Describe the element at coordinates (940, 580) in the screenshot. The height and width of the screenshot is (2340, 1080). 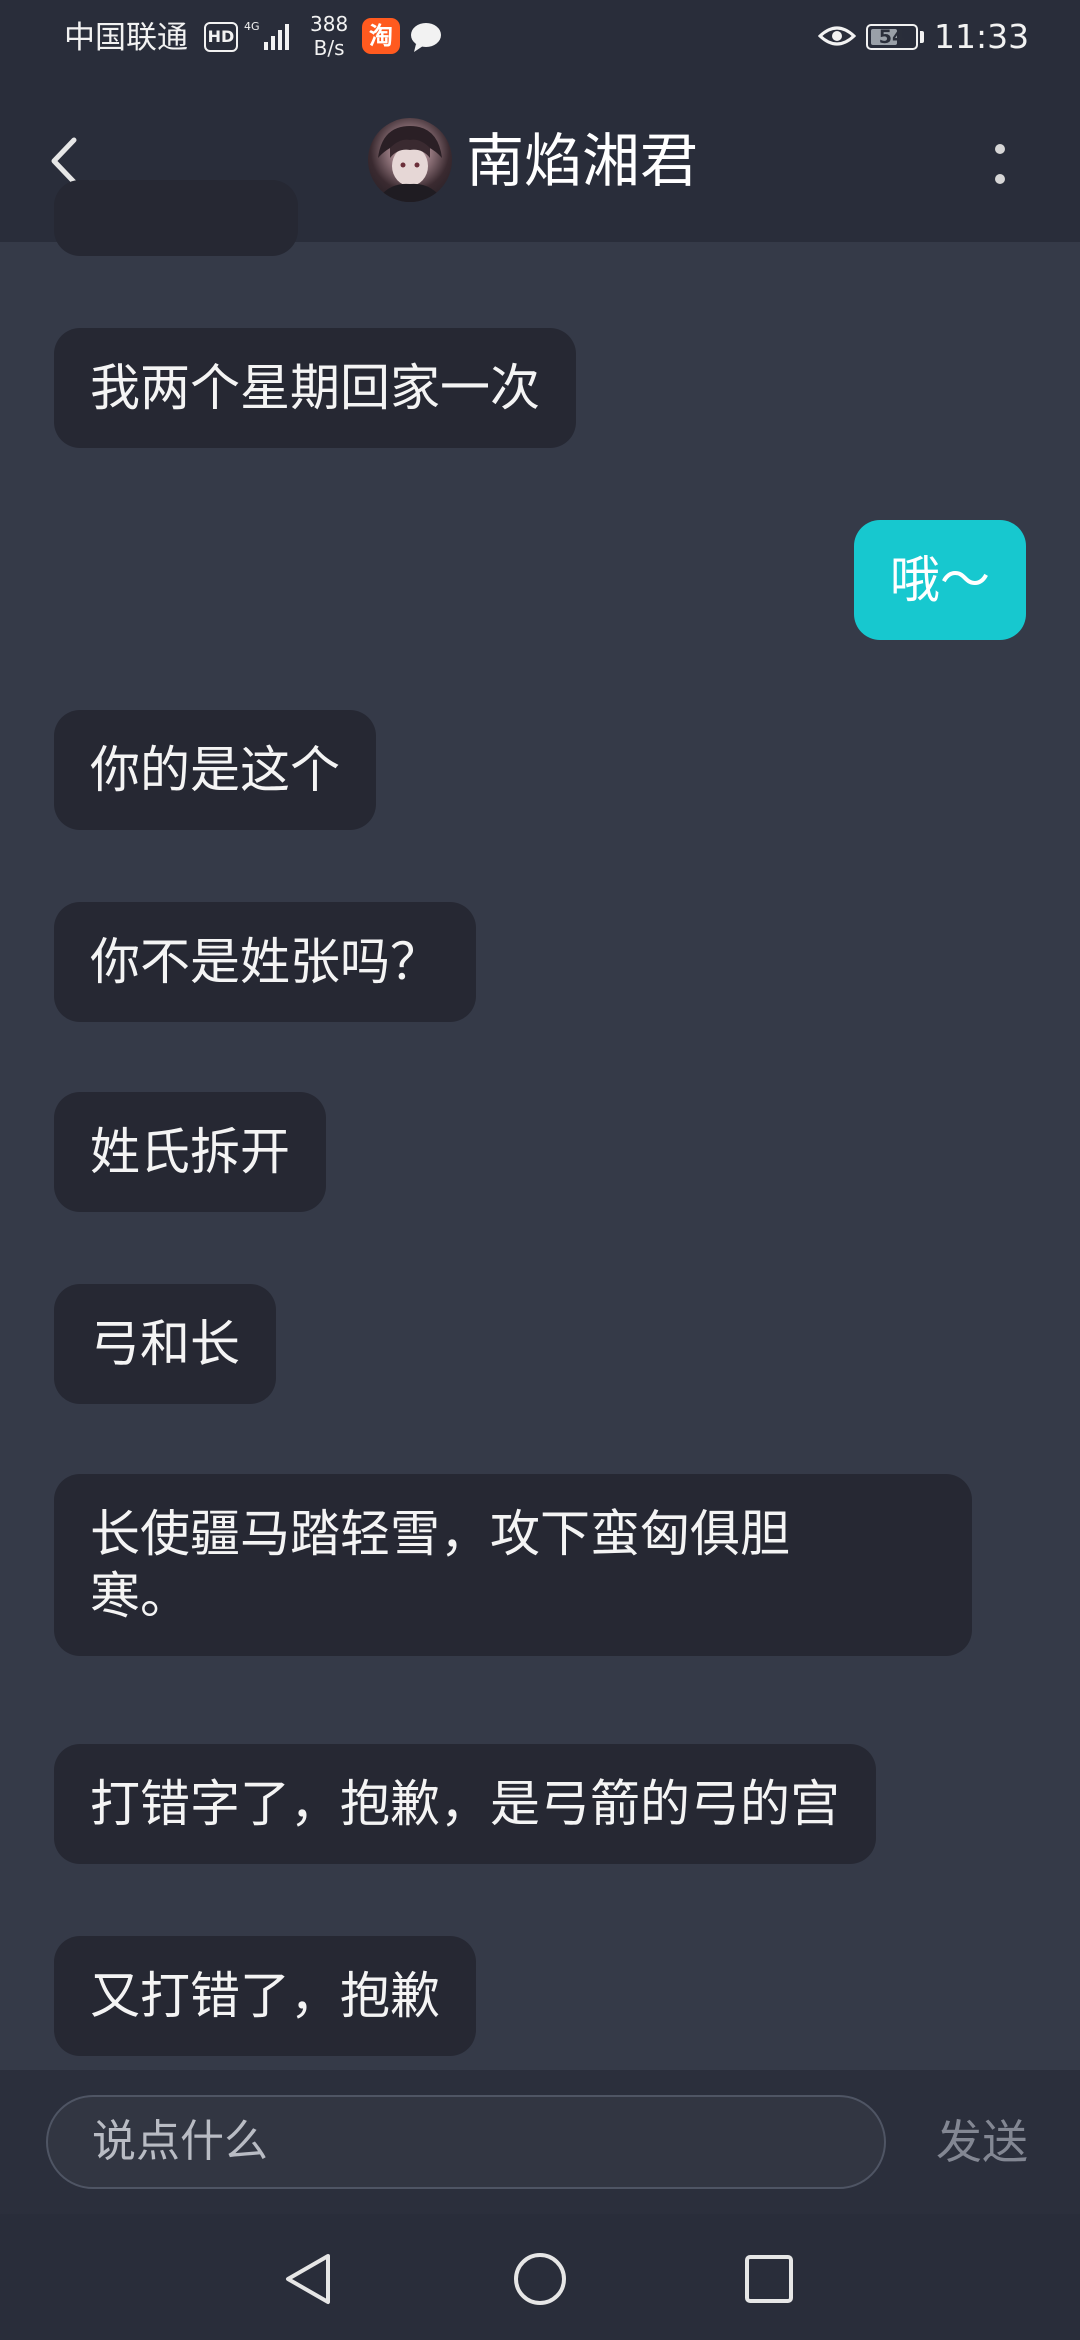
I see `message-bubble-outgoing: 哦～` at that location.